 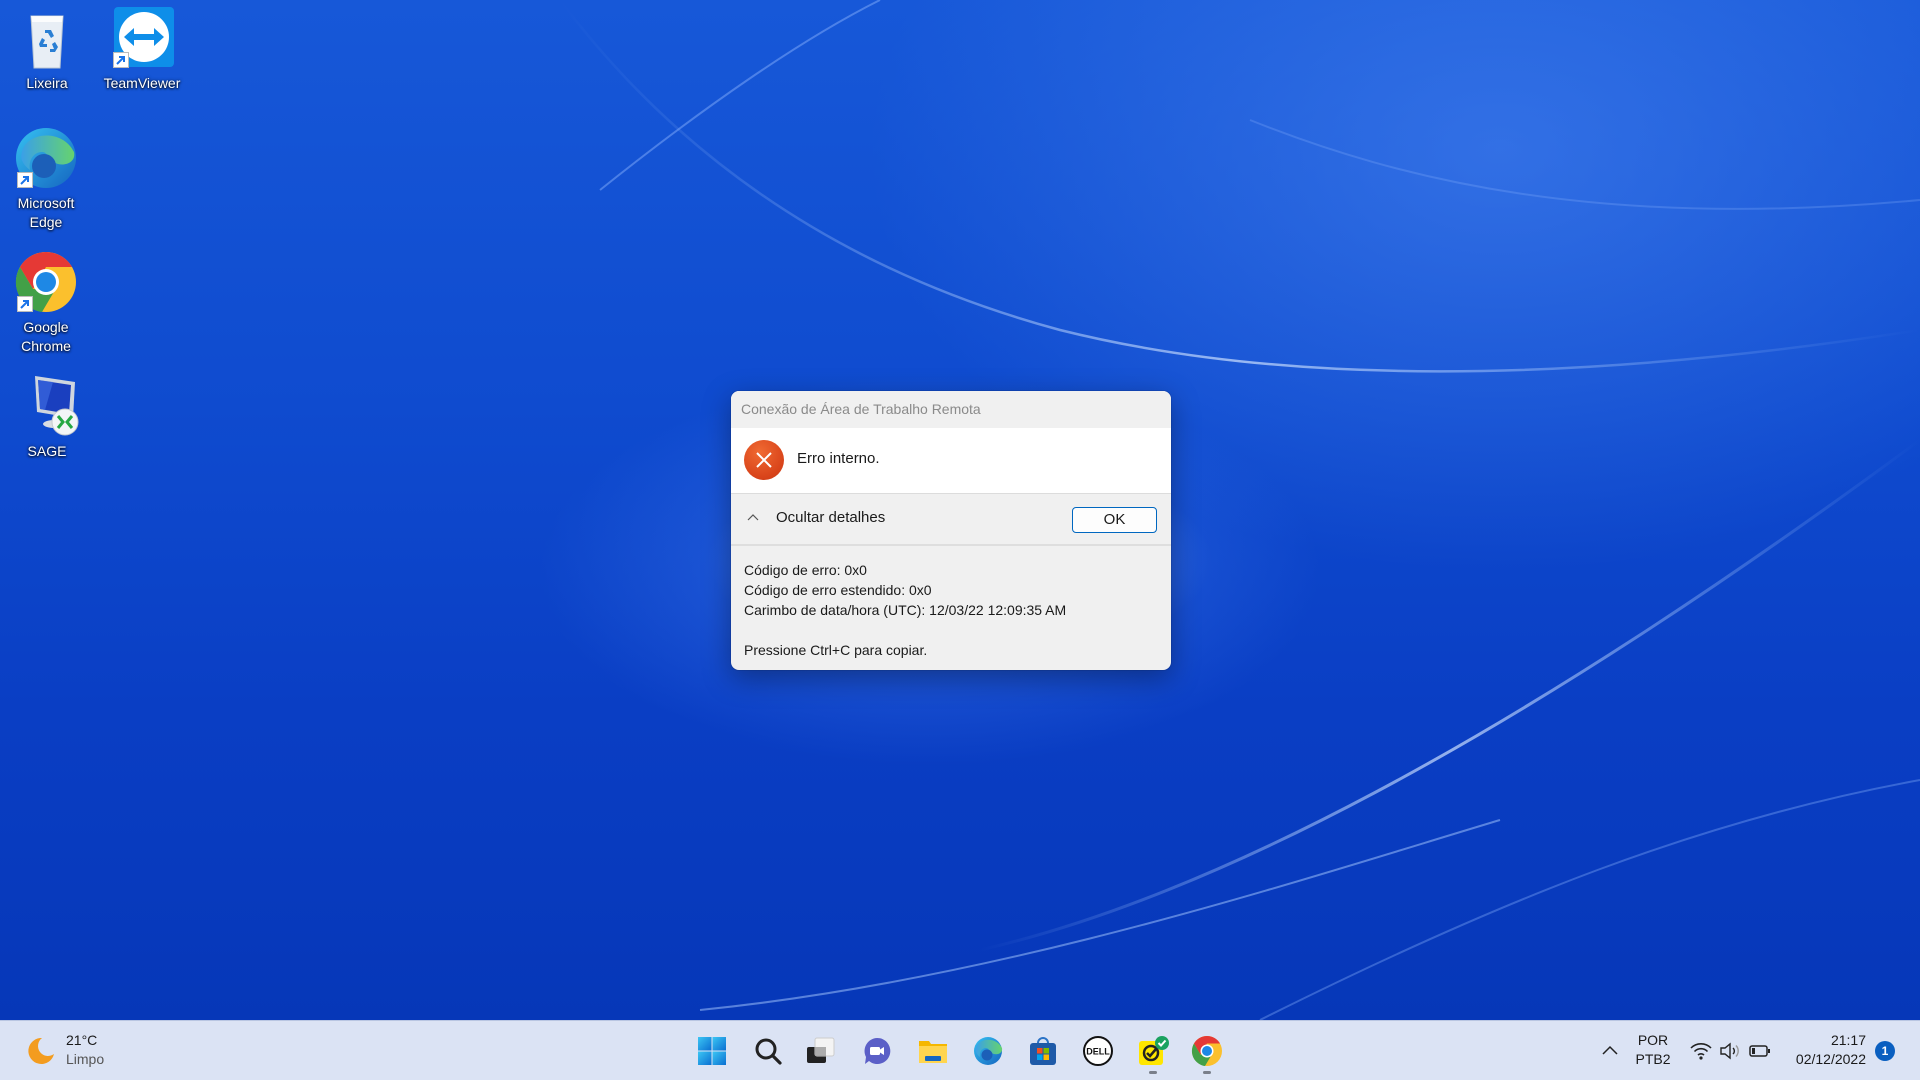 I want to click on hide-details-label: Ocultar detalhes, so click(x=831, y=517).